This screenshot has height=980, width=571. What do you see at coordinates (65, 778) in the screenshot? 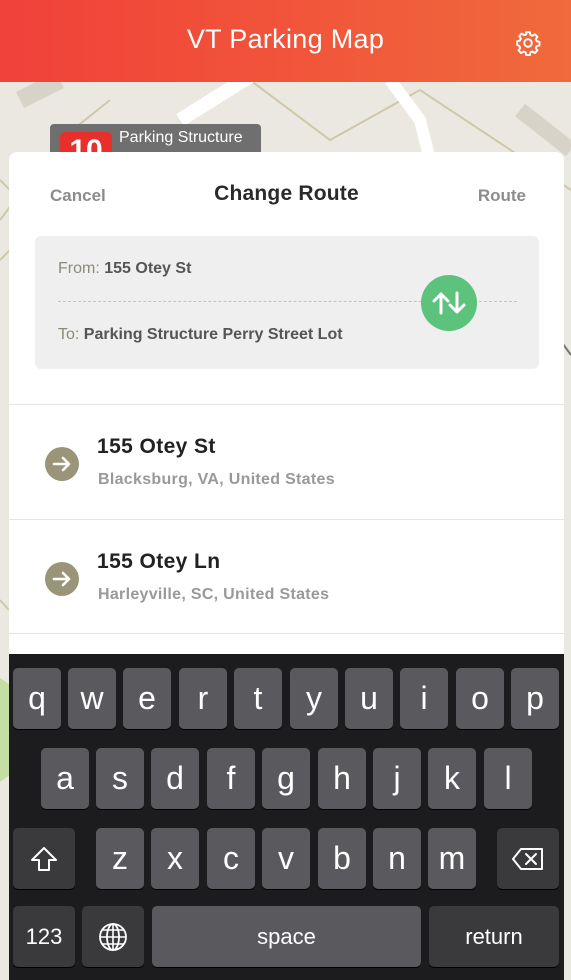
I see `key-a: a` at bounding box center [65, 778].